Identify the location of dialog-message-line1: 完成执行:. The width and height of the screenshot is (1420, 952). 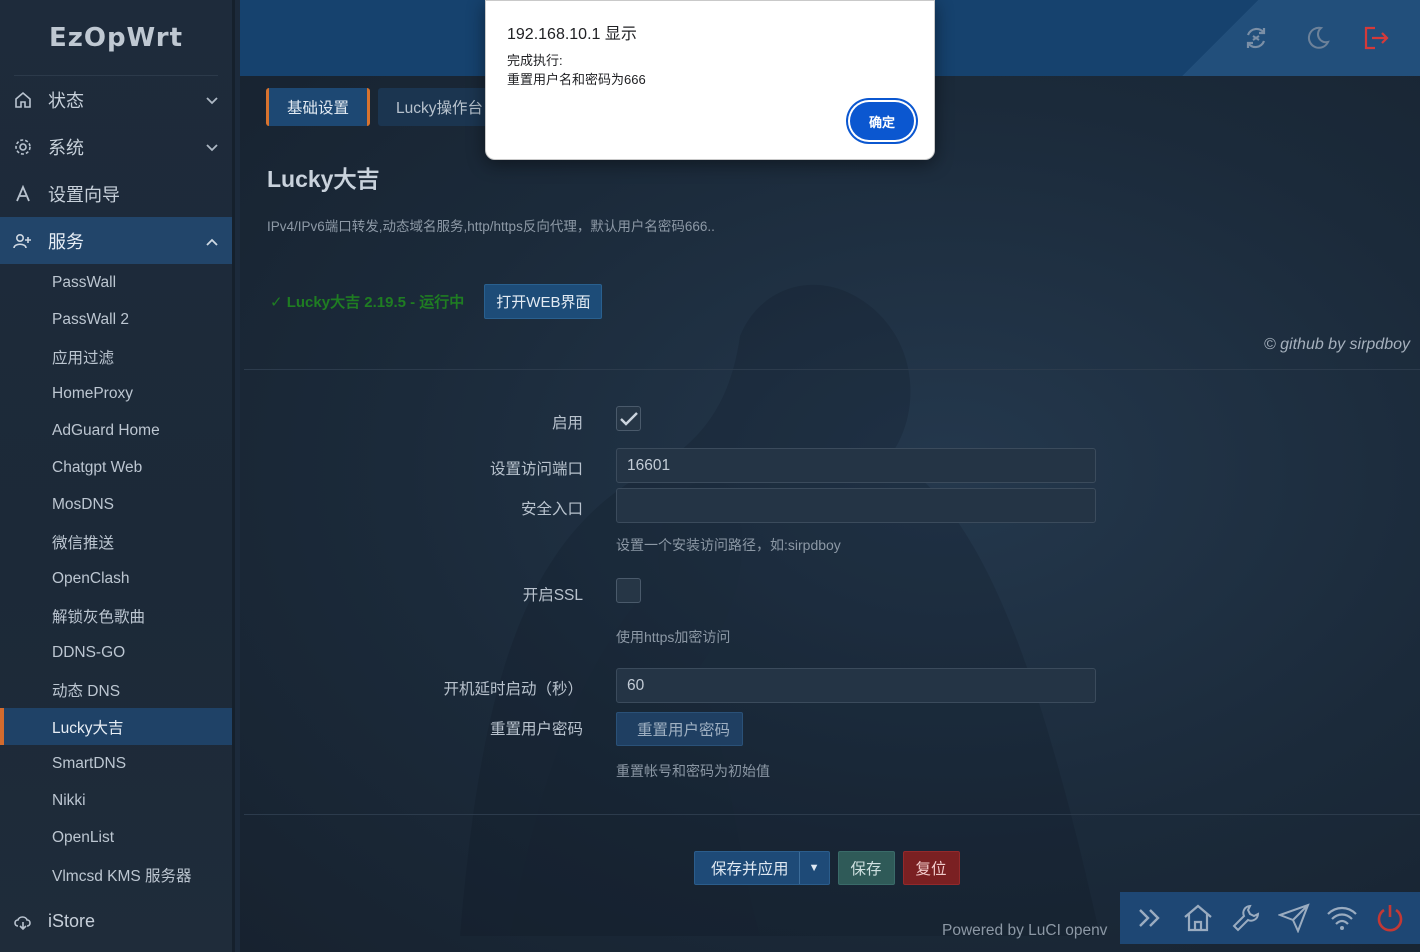
(535, 60).